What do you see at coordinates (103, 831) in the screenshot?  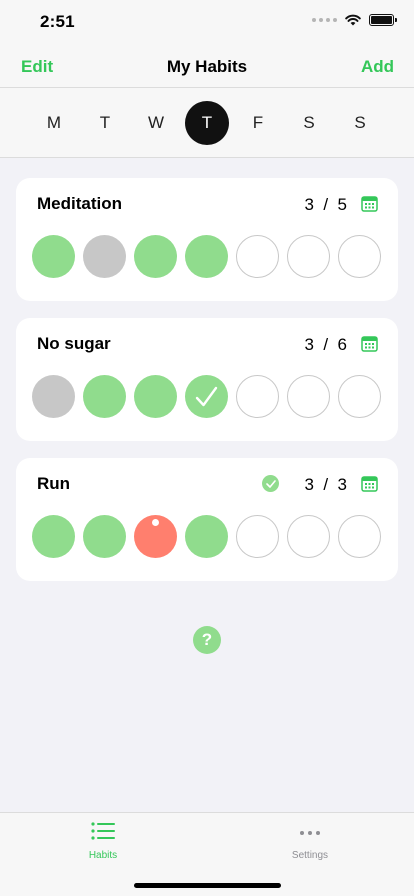 I see `list-icon` at bounding box center [103, 831].